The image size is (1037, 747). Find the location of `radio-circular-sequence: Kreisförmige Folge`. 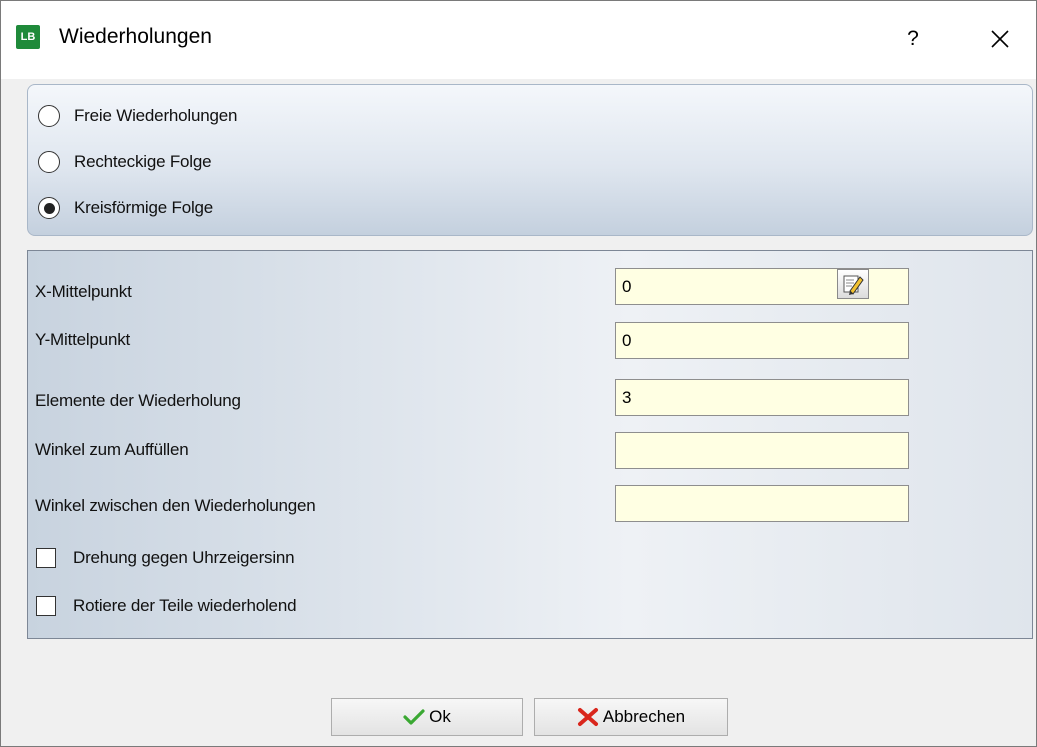

radio-circular-sequence: Kreisförmige Folge is located at coordinates (125, 208).